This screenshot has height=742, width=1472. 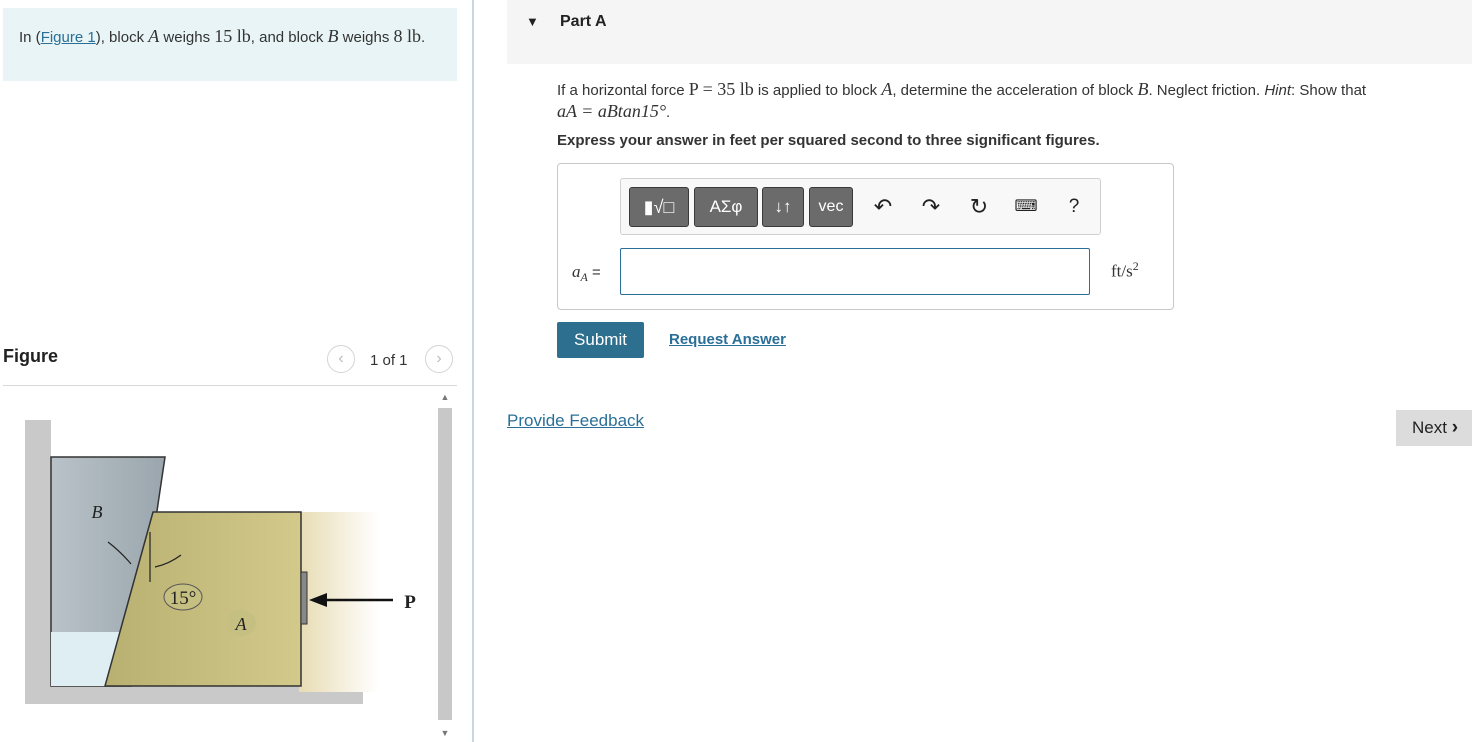 I want to click on figure-prev-button: ‹, so click(x=341, y=359).